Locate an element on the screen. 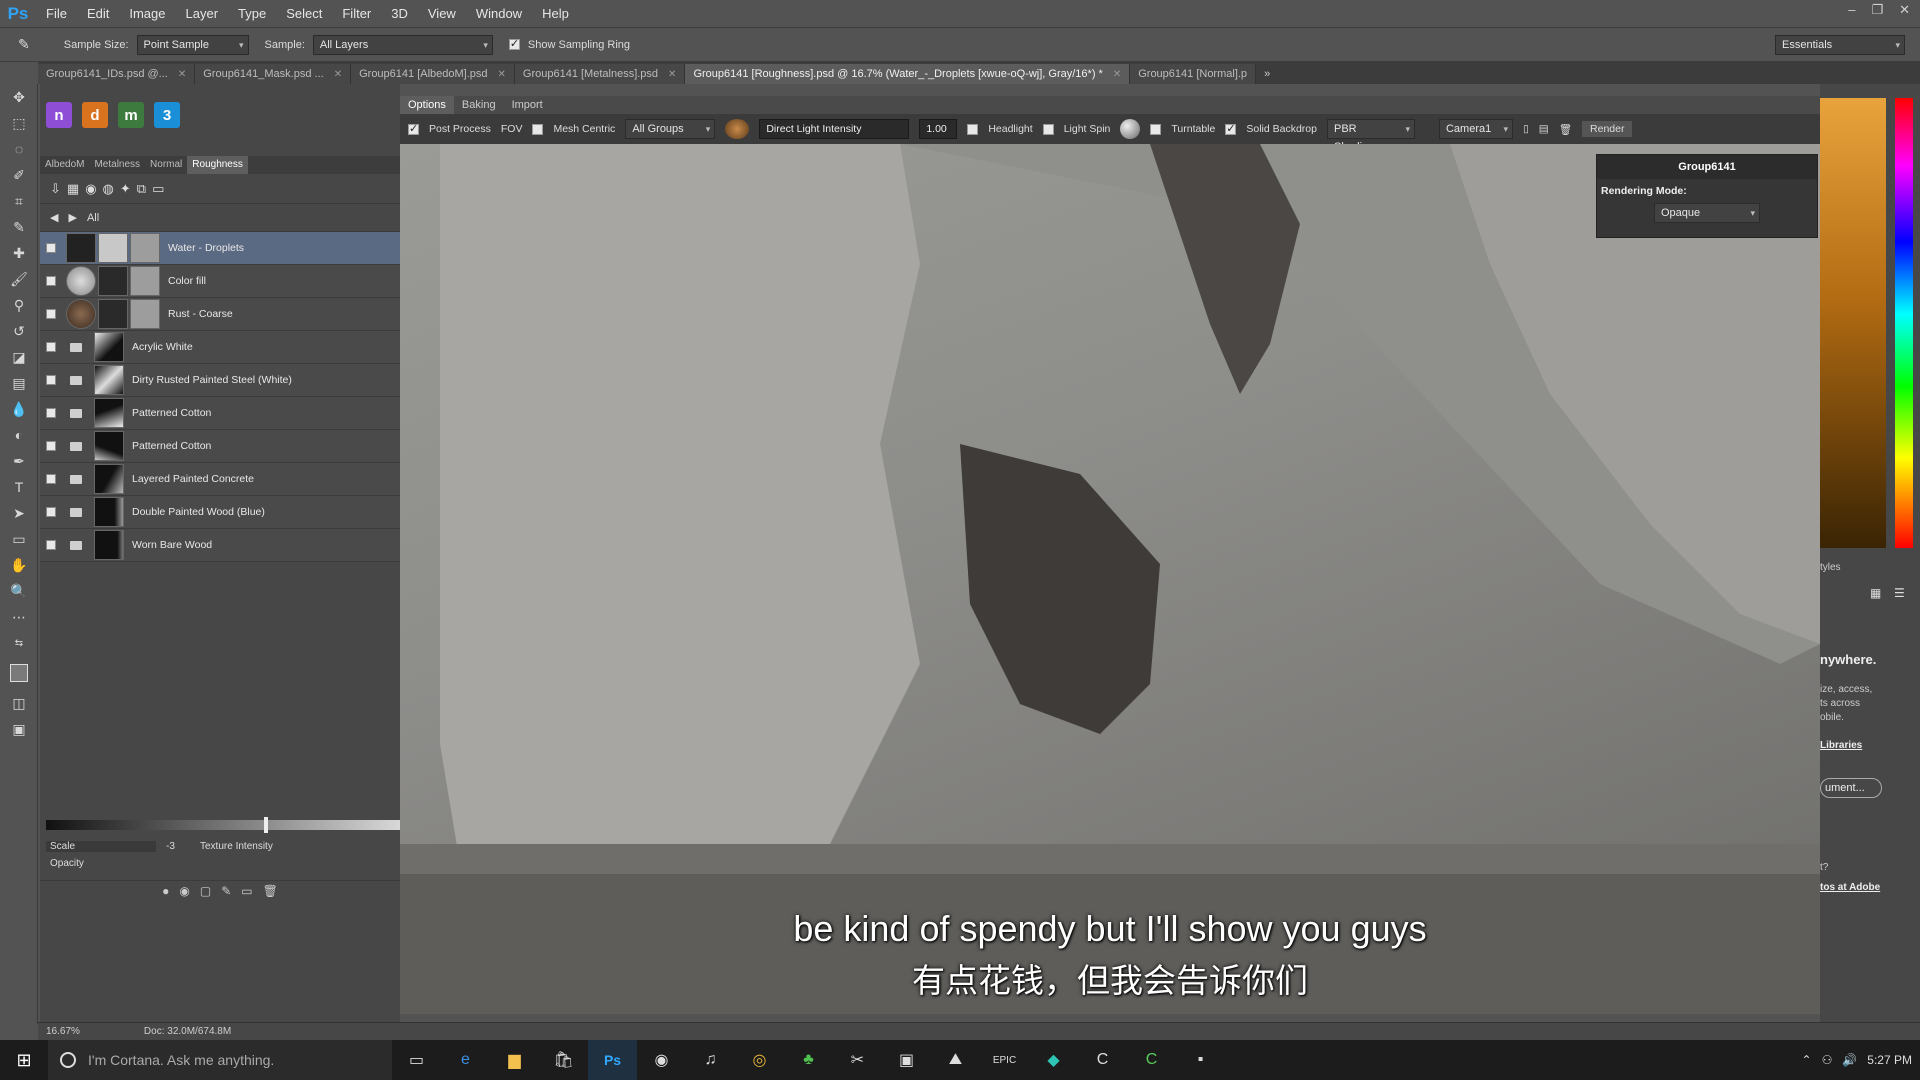 The height and width of the screenshot is (1080, 1920). slider-handle is located at coordinates (266, 825).